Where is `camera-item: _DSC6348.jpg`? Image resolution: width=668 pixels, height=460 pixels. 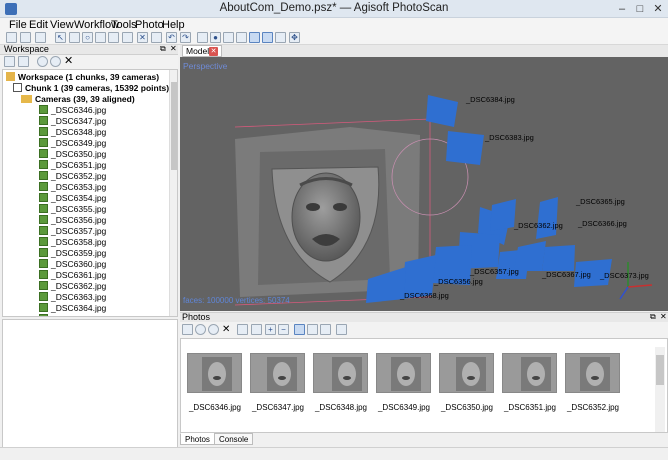
camera-item: _DSC6348.jpg is located at coordinates (72, 132).